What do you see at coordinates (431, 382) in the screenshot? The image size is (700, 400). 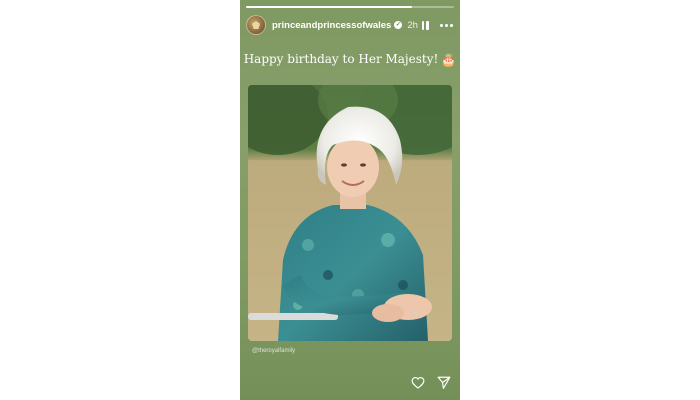 I see `story-footer-actions` at bounding box center [431, 382].